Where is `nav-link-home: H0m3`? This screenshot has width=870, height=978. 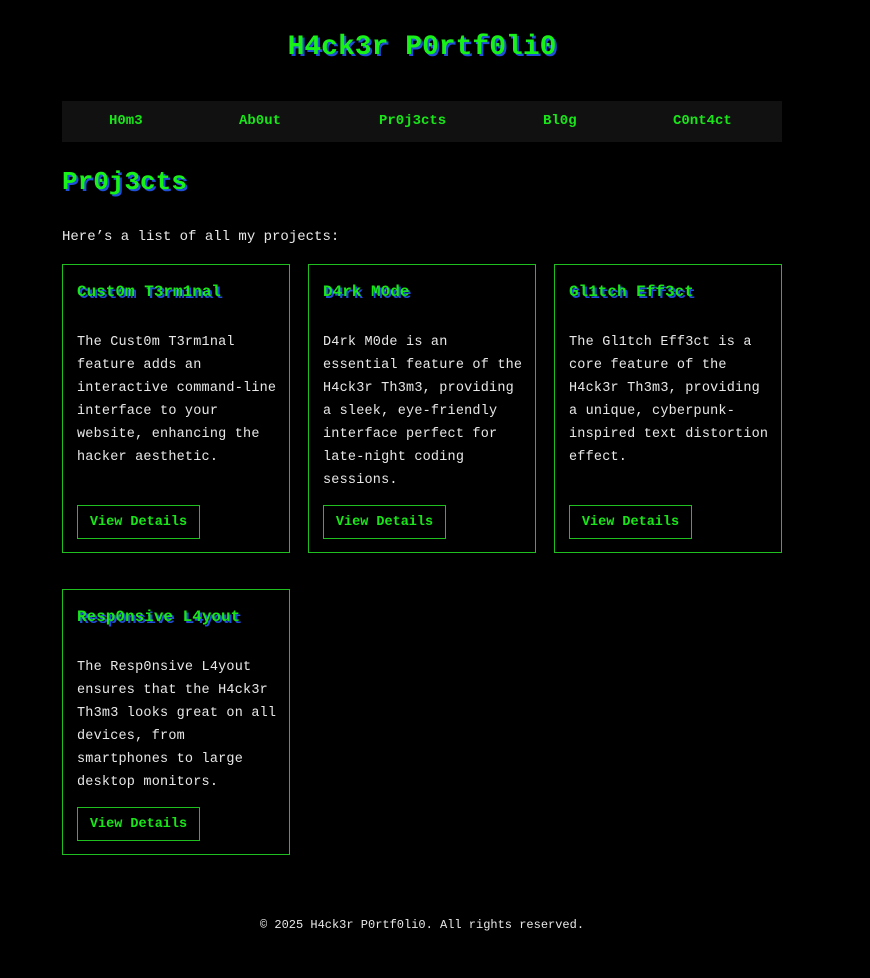
nav-link-home: H0m3 is located at coordinates (126, 121).